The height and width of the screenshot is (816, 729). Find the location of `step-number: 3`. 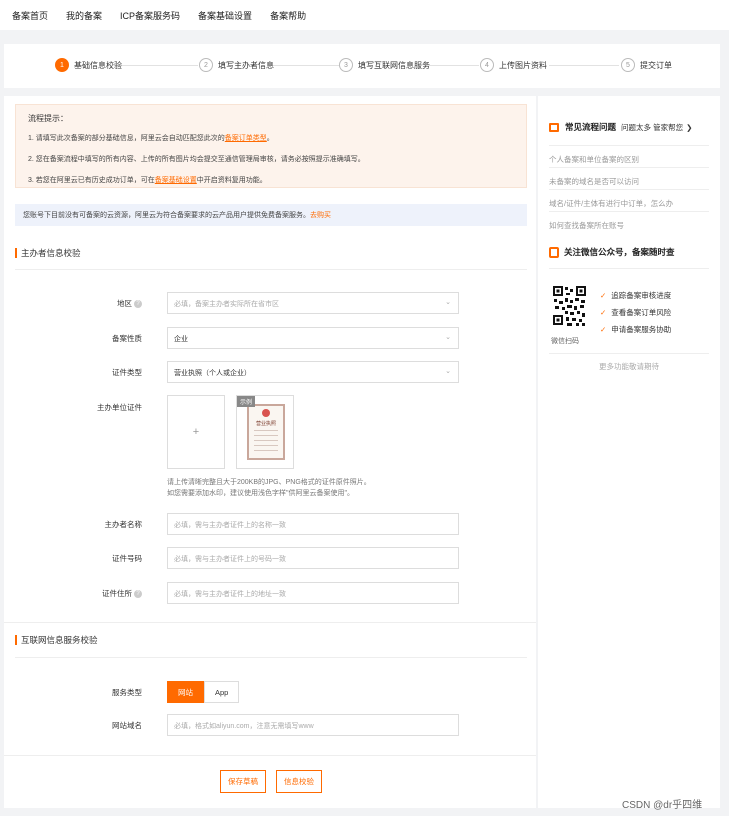

step-number: 3 is located at coordinates (346, 65).